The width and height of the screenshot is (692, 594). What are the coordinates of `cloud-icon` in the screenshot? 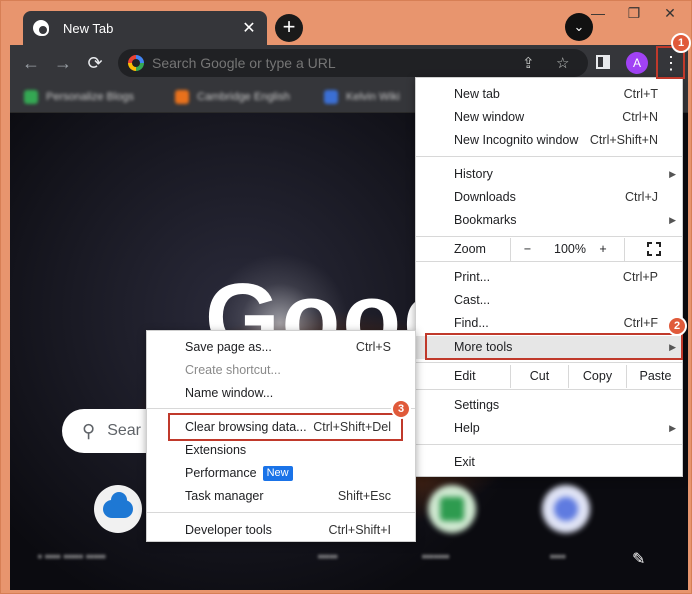 It's located at (118, 505).